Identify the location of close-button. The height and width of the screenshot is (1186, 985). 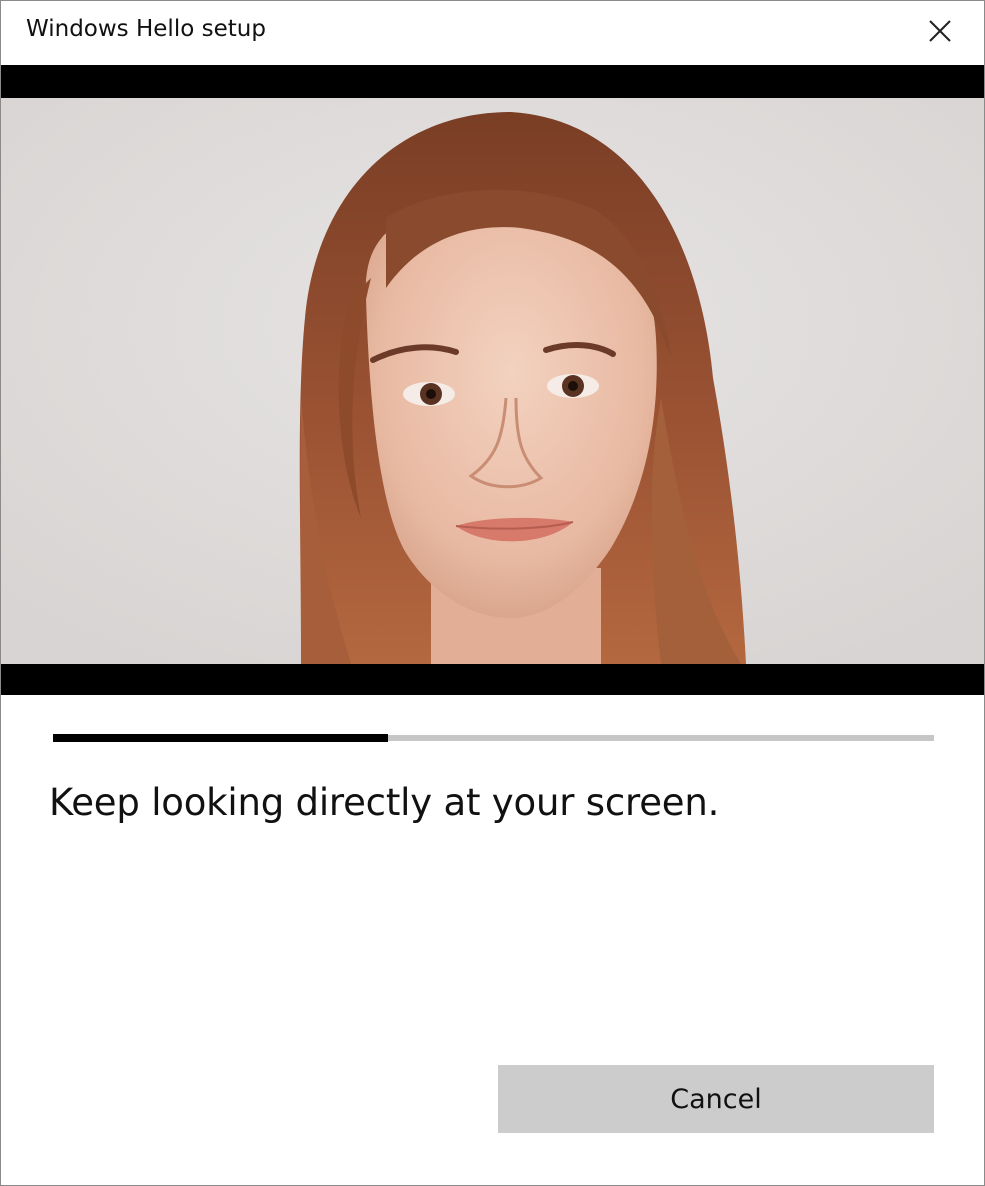
(940, 31).